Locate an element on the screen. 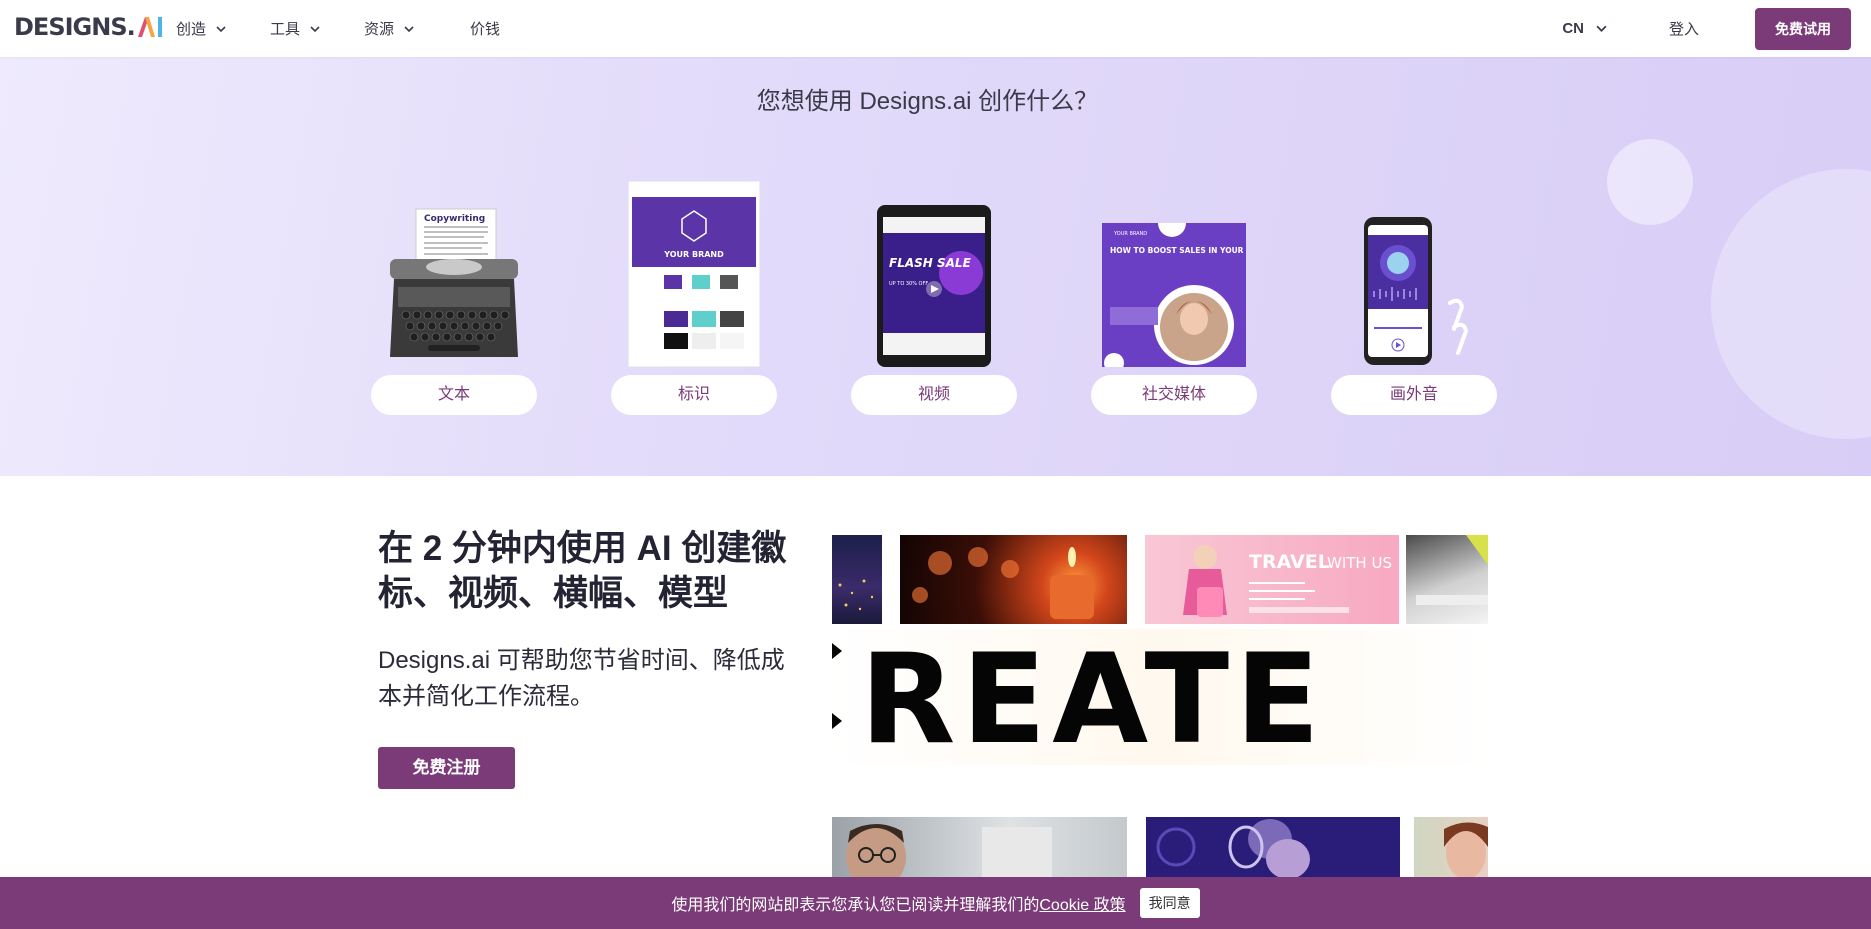  nav-item-resources: 资源 is located at coordinates (389, 28).